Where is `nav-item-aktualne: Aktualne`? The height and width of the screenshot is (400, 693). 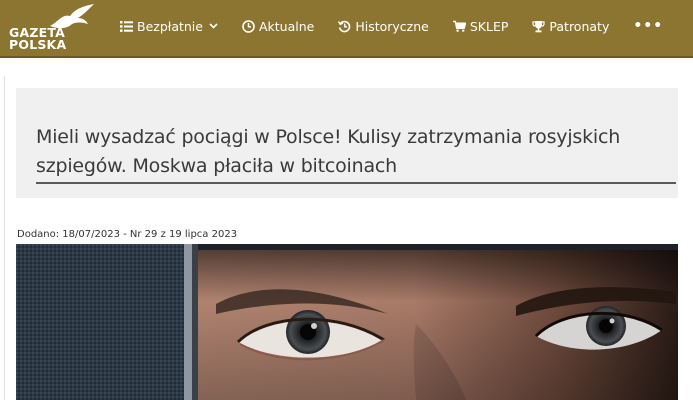 nav-item-aktualne: Aktualne is located at coordinates (278, 26).